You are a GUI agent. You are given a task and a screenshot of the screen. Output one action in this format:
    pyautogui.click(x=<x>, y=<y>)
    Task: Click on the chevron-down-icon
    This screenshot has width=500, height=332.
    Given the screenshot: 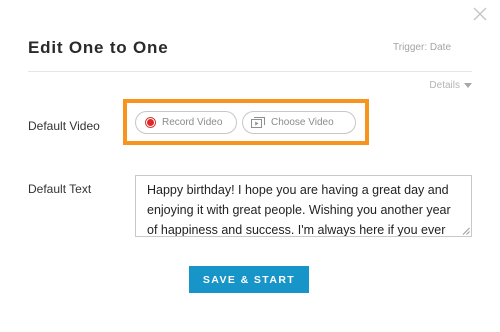 What is the action you would take?
    pyautogui.click(x=468, y=85)
    